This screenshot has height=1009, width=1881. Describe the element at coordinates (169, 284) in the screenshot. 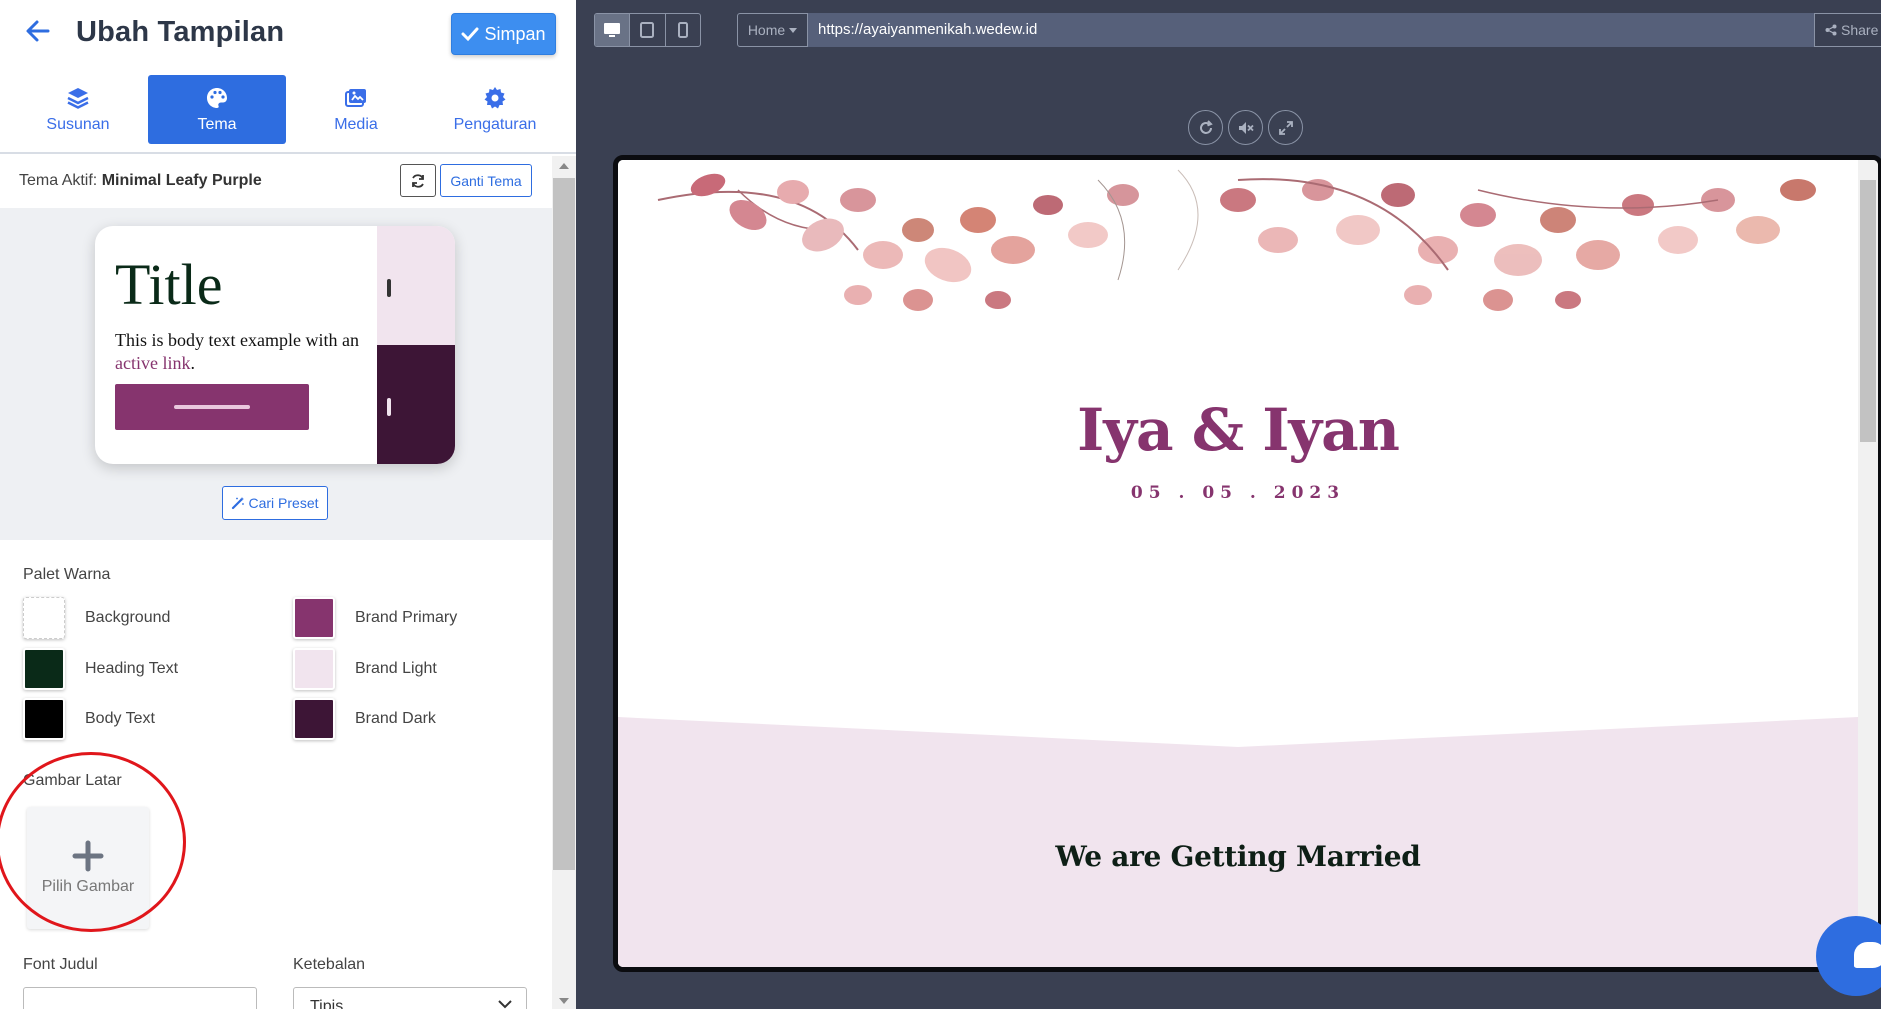

I see `preview-title: Title` at that location.